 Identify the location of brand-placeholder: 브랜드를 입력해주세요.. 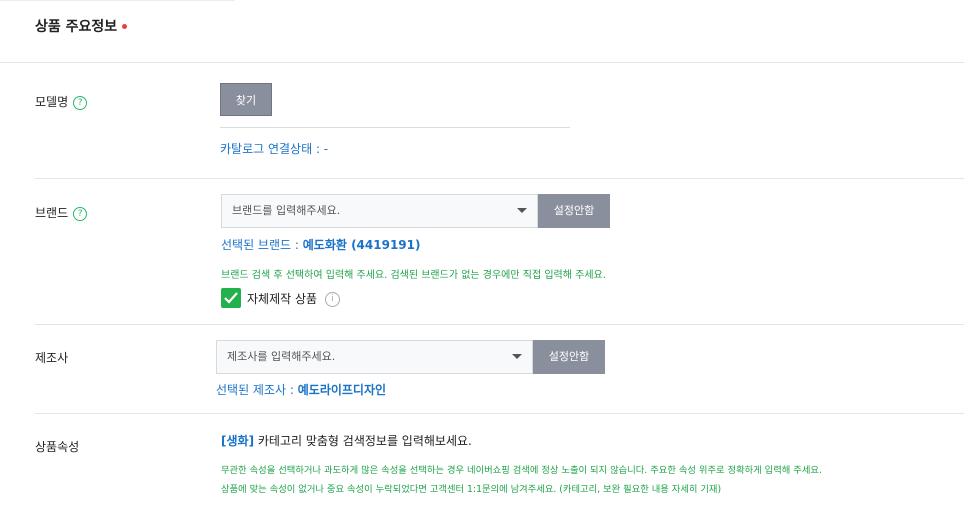
(286, 210).